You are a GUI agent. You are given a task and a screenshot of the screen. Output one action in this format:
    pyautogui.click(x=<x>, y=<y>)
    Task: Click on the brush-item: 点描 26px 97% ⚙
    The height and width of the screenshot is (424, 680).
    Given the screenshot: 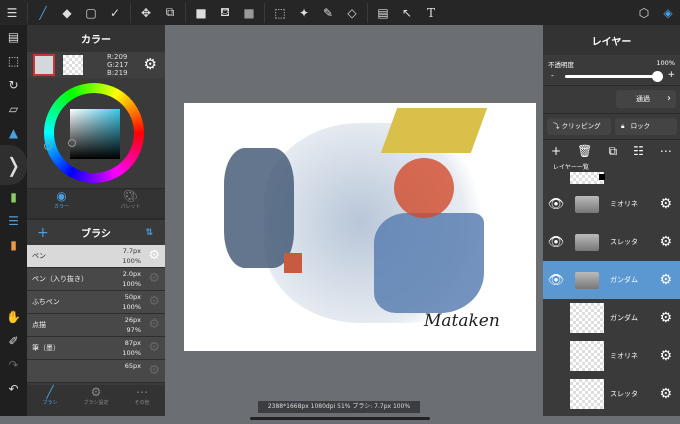 What is the action you would take?
    pyautogui.click(x=96, y=325)
    